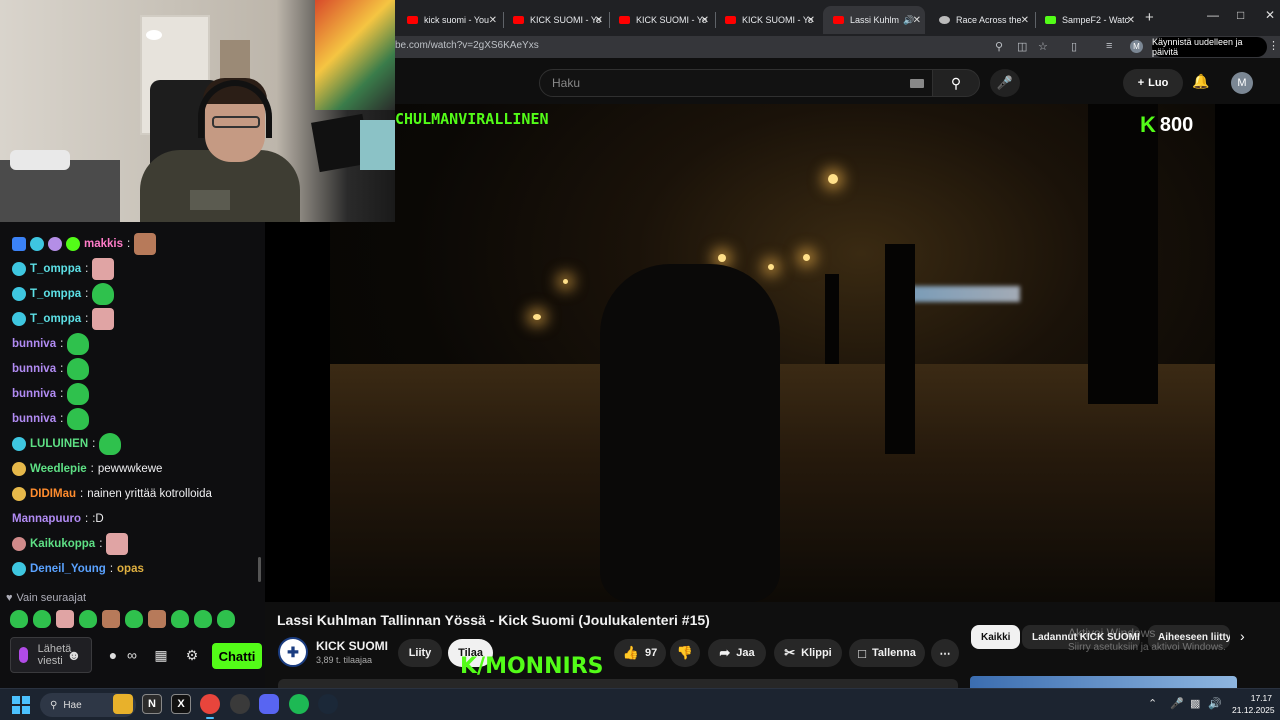  Describe the element at coordinates (874, 20) in the screenshot. I see `browser-tab-active: Lassi Kuhlm 🔊 ✕` at that location.